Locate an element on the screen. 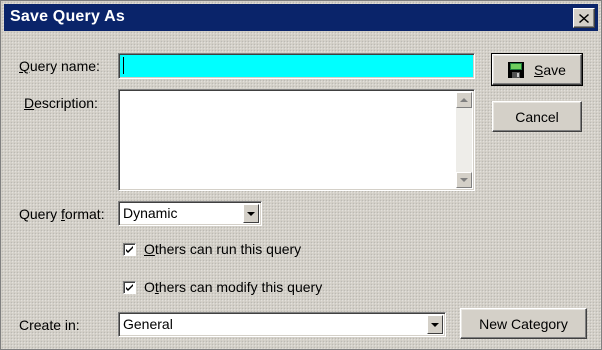 This screenshot has width=602, height=350. query-format-dropdown-button is located at coordinates (251, 213).